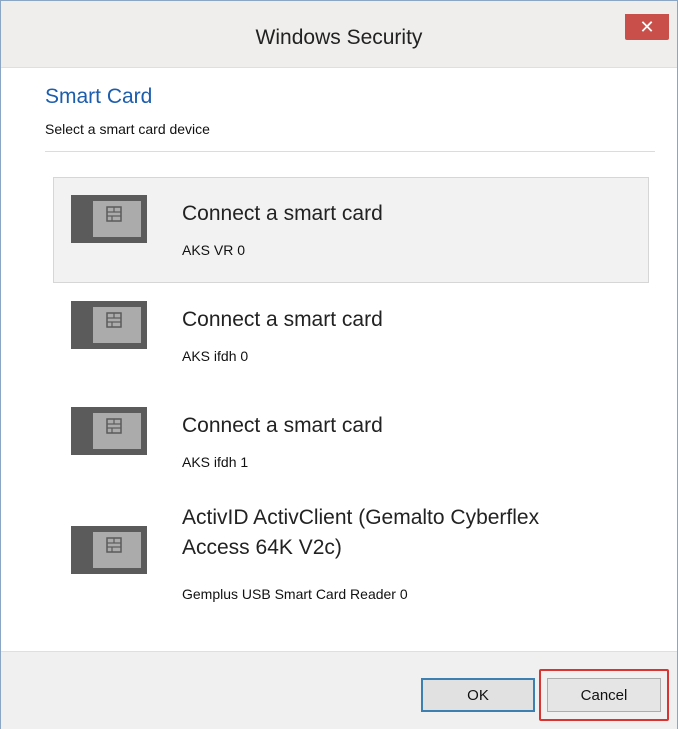  I want to click on close-button: ✕, so click(647, 27).